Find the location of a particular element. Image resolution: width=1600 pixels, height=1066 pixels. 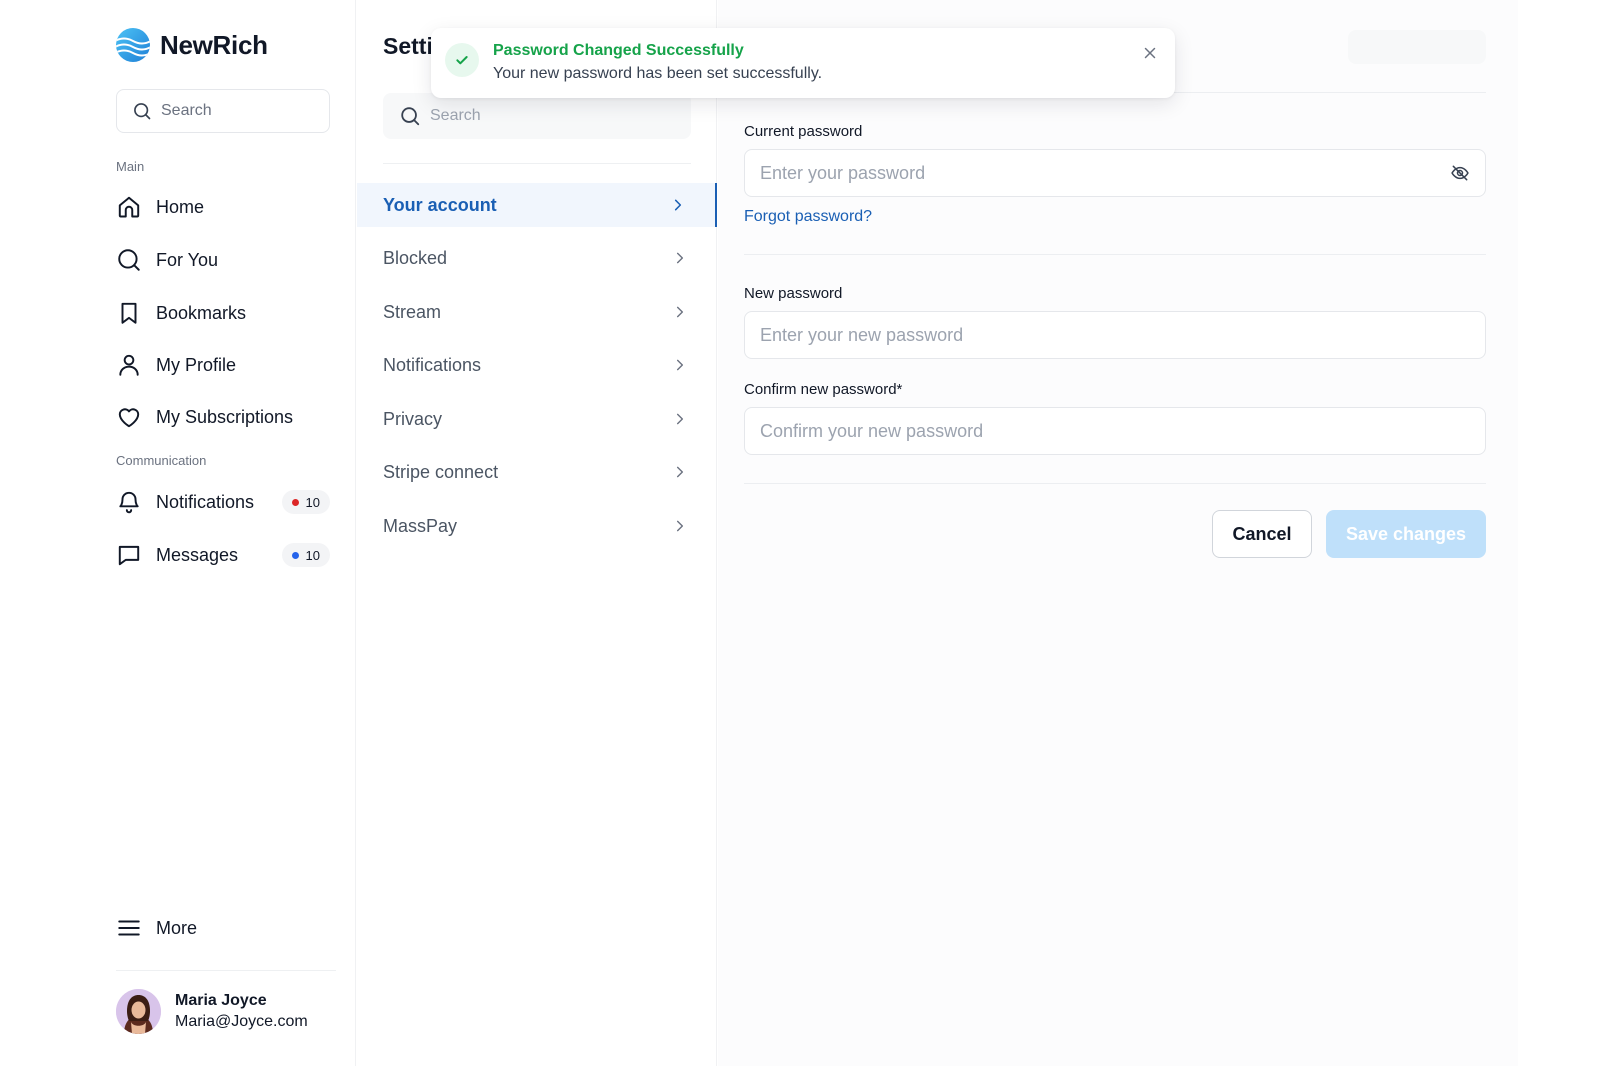

settings-item-privacy: Privacy is located at coordinates (537, 419).